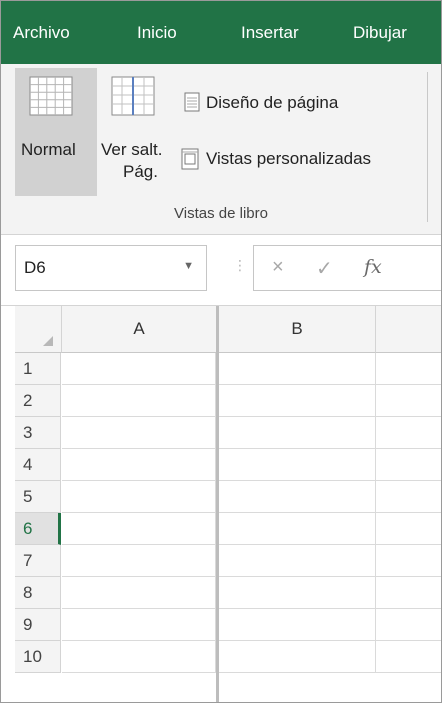 This screenshot has width=442, height=703. I want to click on freeze-pane-divider, so click(217, 504).